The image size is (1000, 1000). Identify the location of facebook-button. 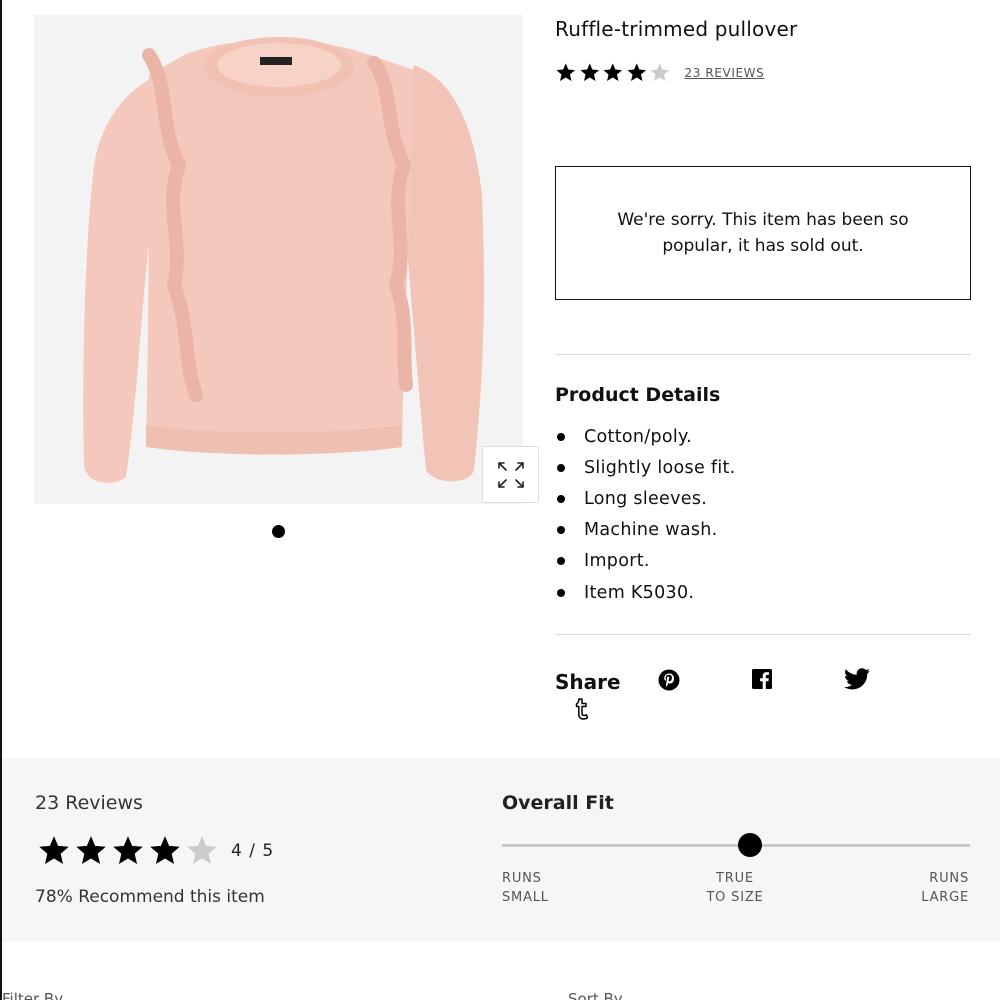
(762, 679).